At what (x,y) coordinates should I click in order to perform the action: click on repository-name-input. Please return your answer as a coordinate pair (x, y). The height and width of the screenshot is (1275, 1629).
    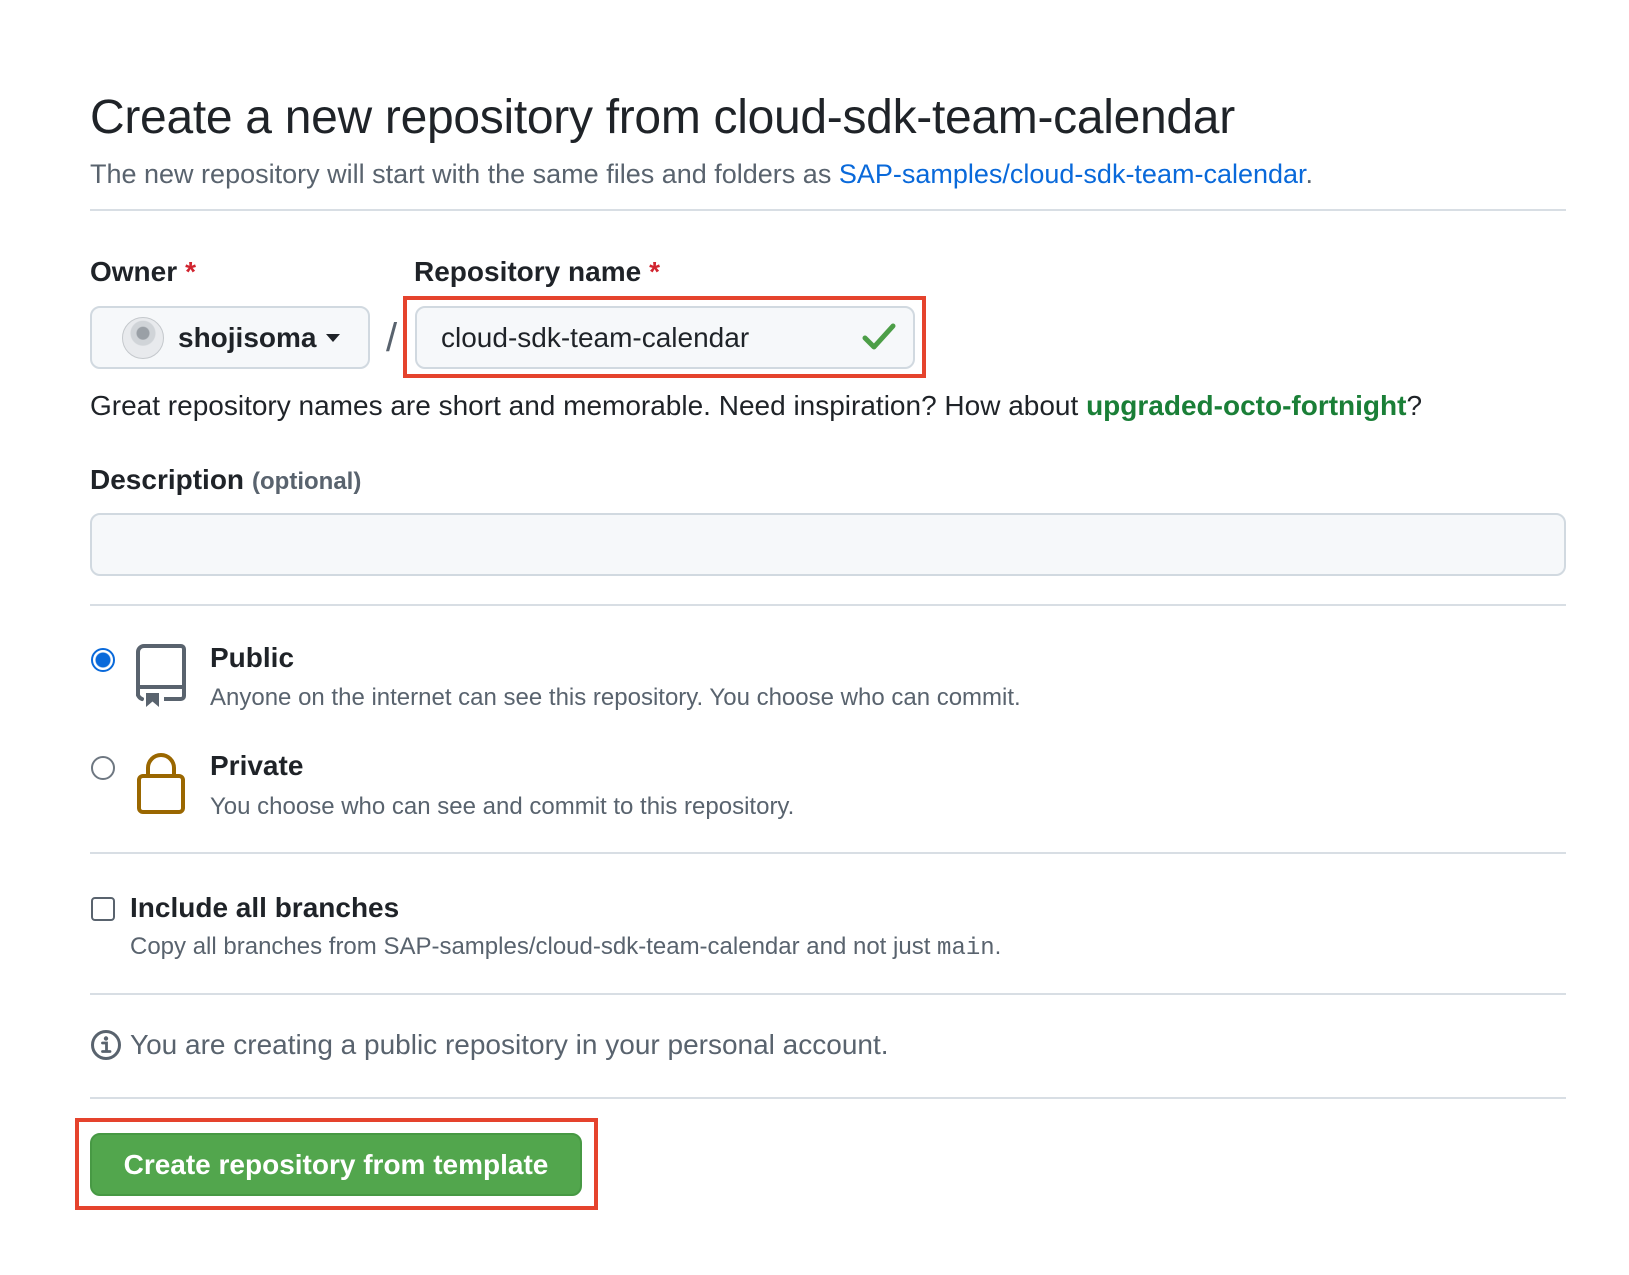
    Looking at the image, I should click on (665, 337).